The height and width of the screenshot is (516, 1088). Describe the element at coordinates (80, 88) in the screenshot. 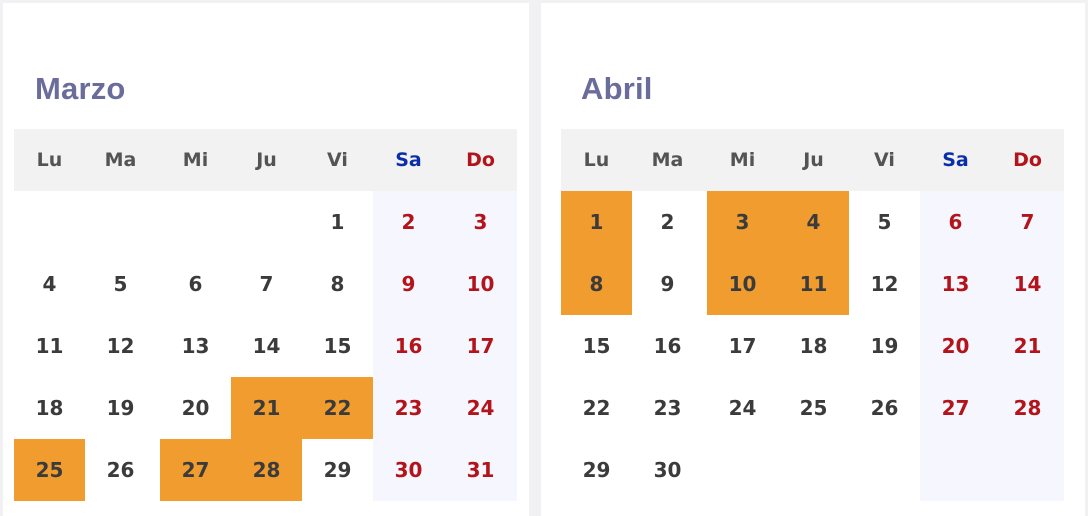

I see `month-title: Marzo` at that location.